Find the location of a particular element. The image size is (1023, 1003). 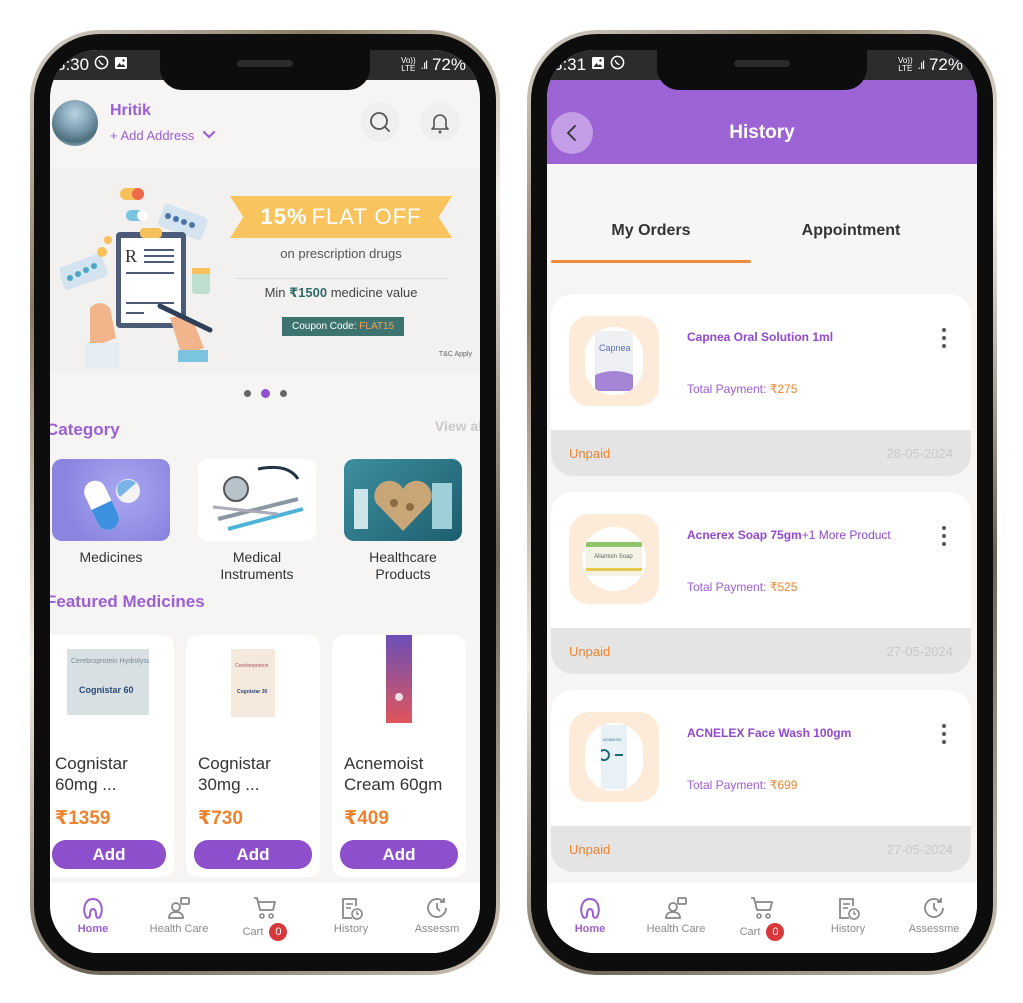

discount-percent: 15% is located at coordinates (284, 216).